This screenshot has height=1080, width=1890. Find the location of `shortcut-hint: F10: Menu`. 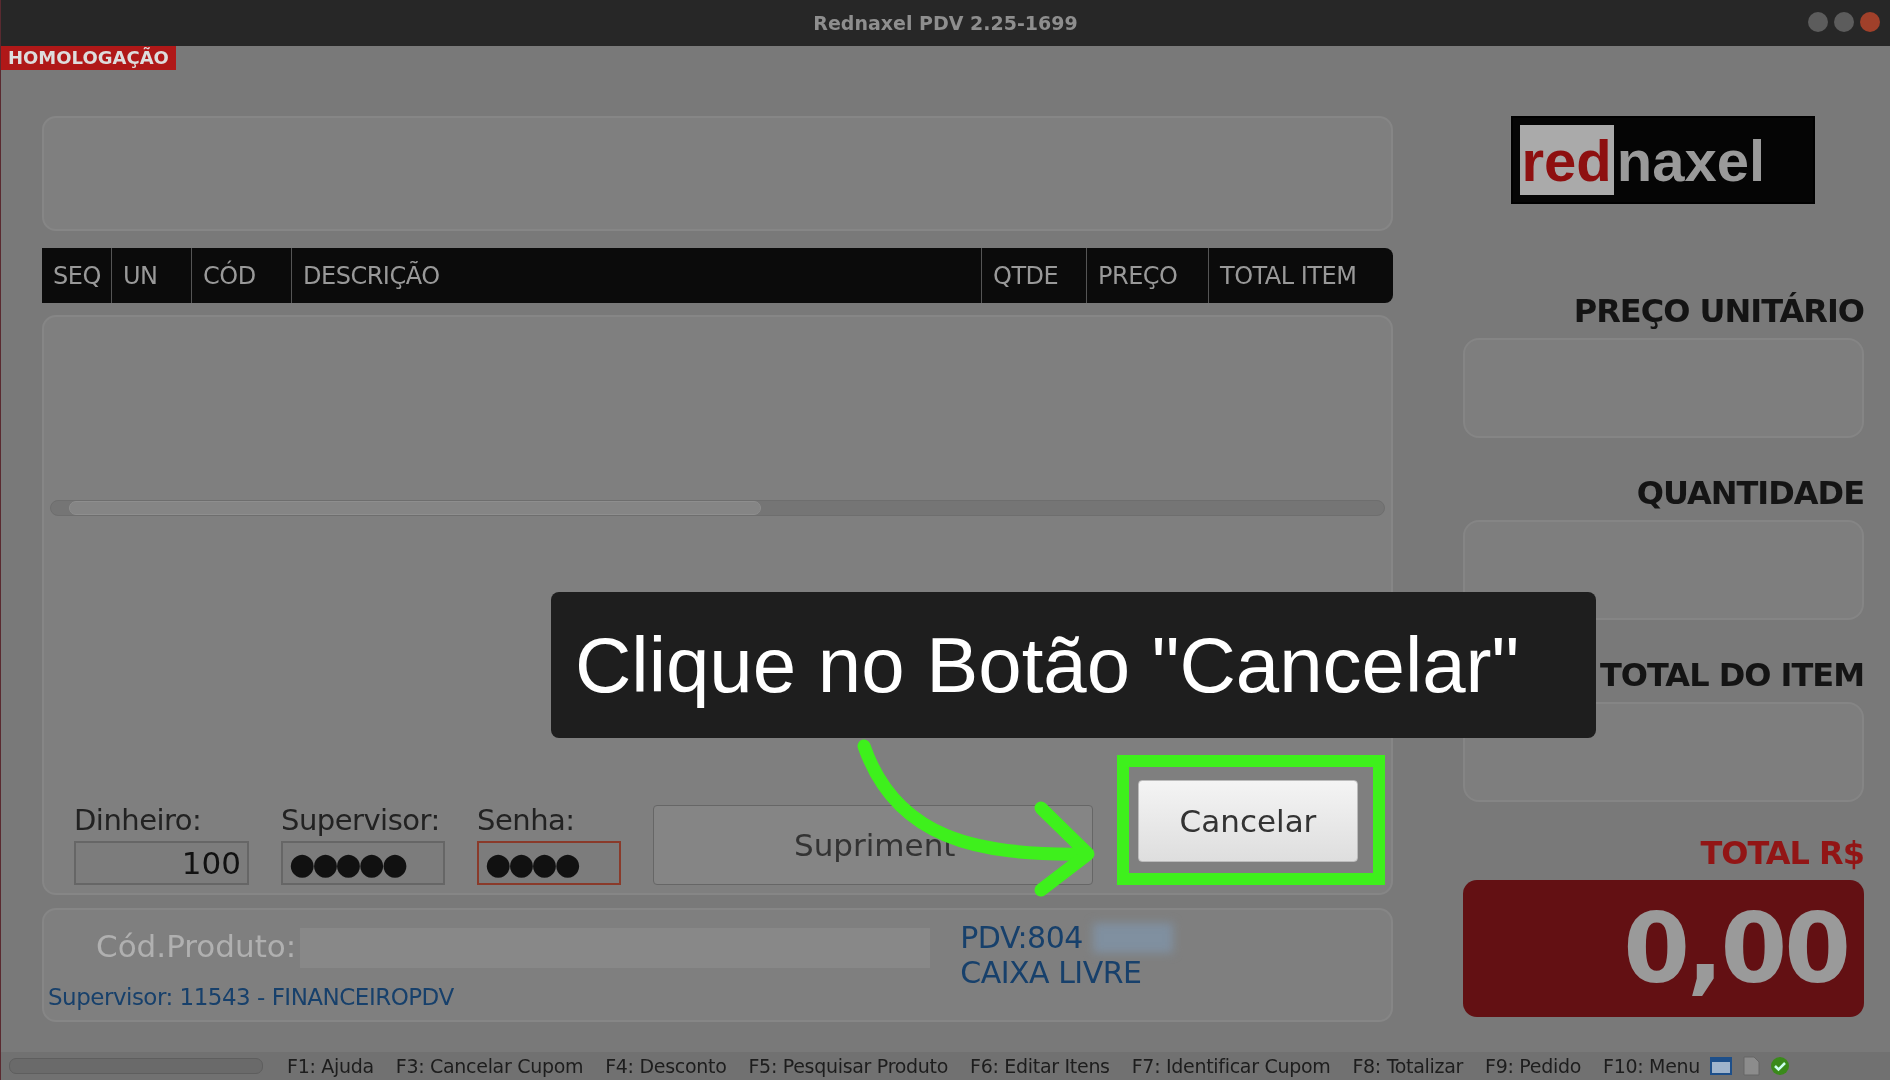

shortcut-hint: F10: Menu is located at coordinates (1652, 1066).